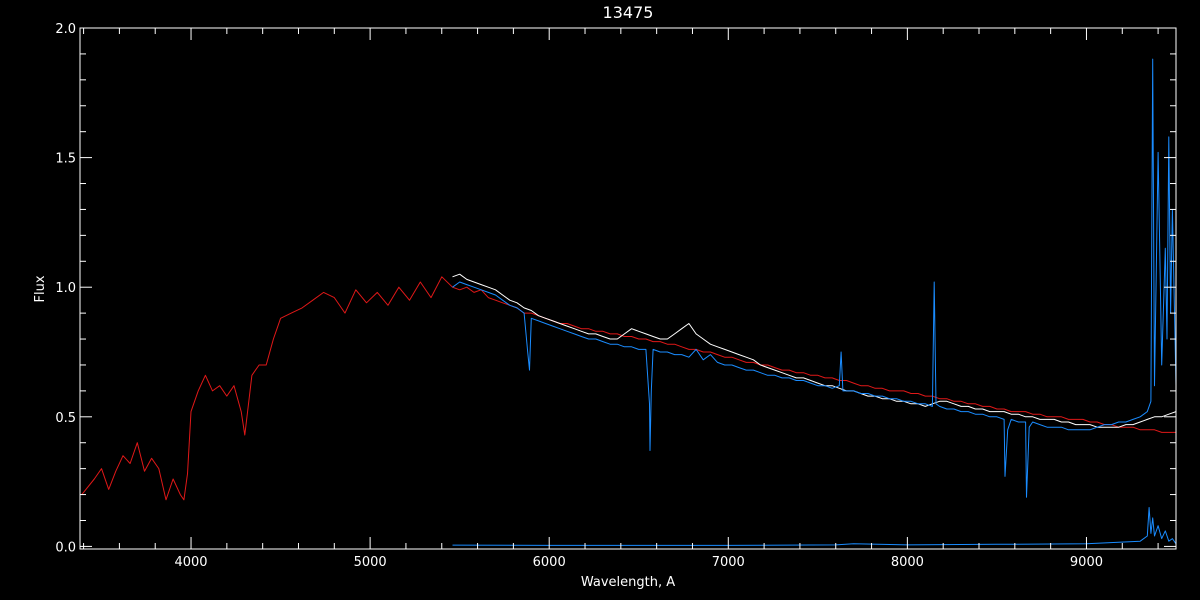 The width and height of the screenshot is (1200, 600). I want to click on chart-title: 13475, so click(628, 12).